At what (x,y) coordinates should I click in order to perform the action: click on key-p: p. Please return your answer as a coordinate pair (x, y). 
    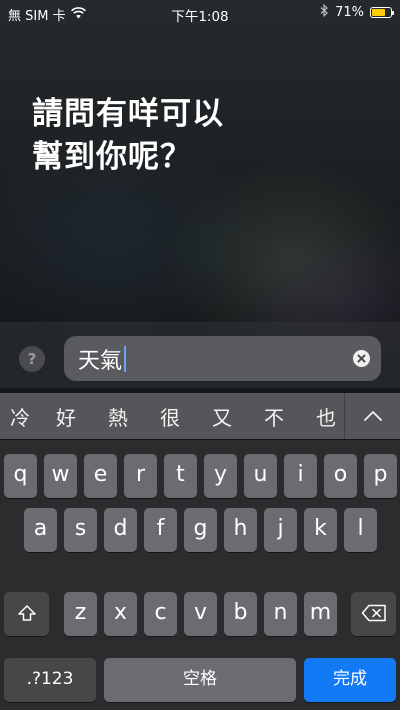
    Looking at the image, I should click on (380, 476).